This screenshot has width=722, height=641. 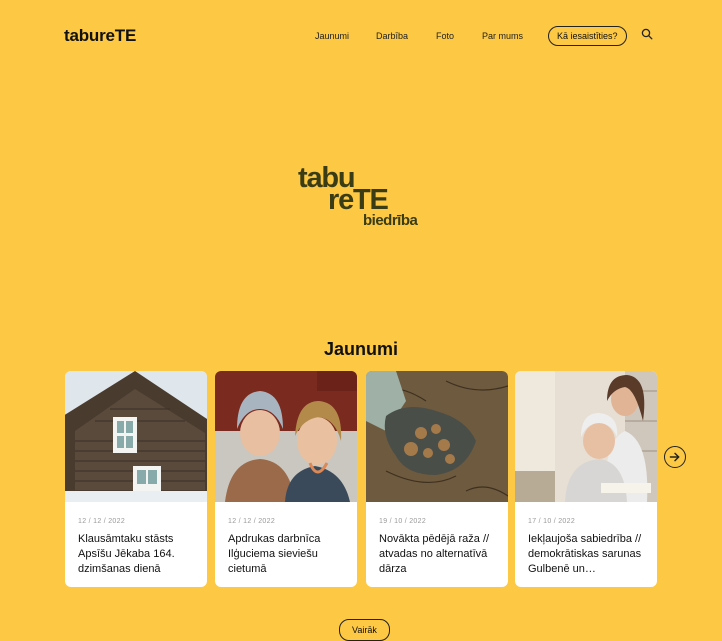 What do you see at coordinates (360, 349) in the screenshot?
I see `section-title: Jaunumi` at bounding box center [360, 349].